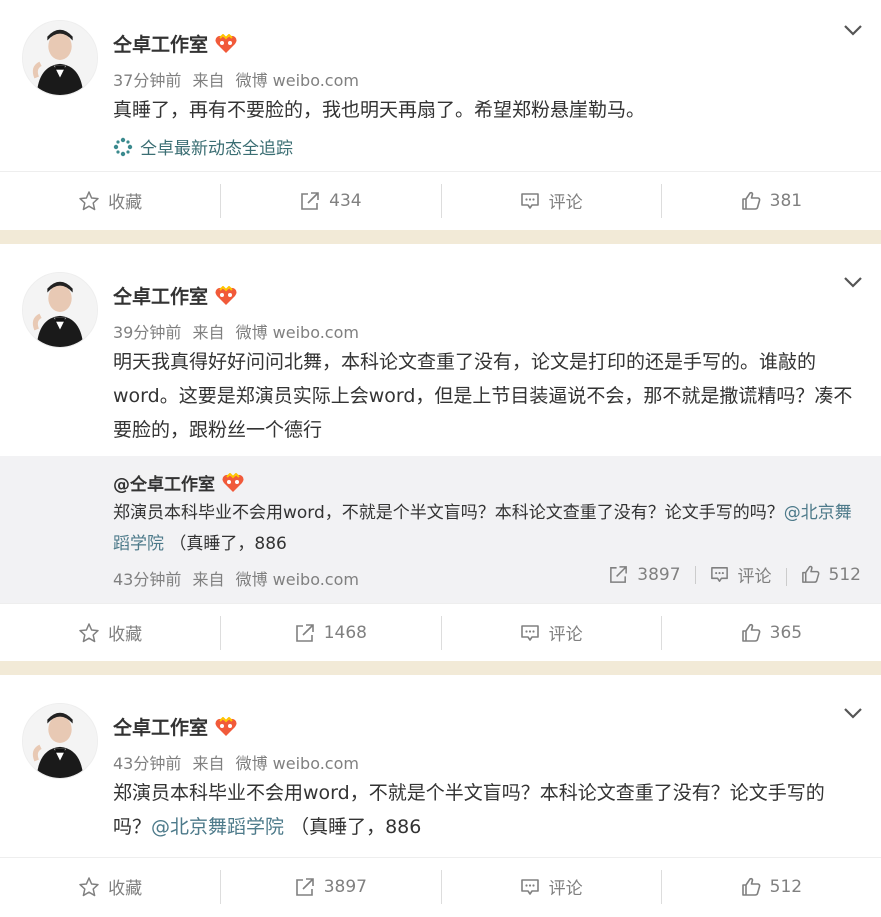  What do you see at coordinates (123, 146) in the screenshot?
I see `super-topic-icon` at bounding box center [123, 146].